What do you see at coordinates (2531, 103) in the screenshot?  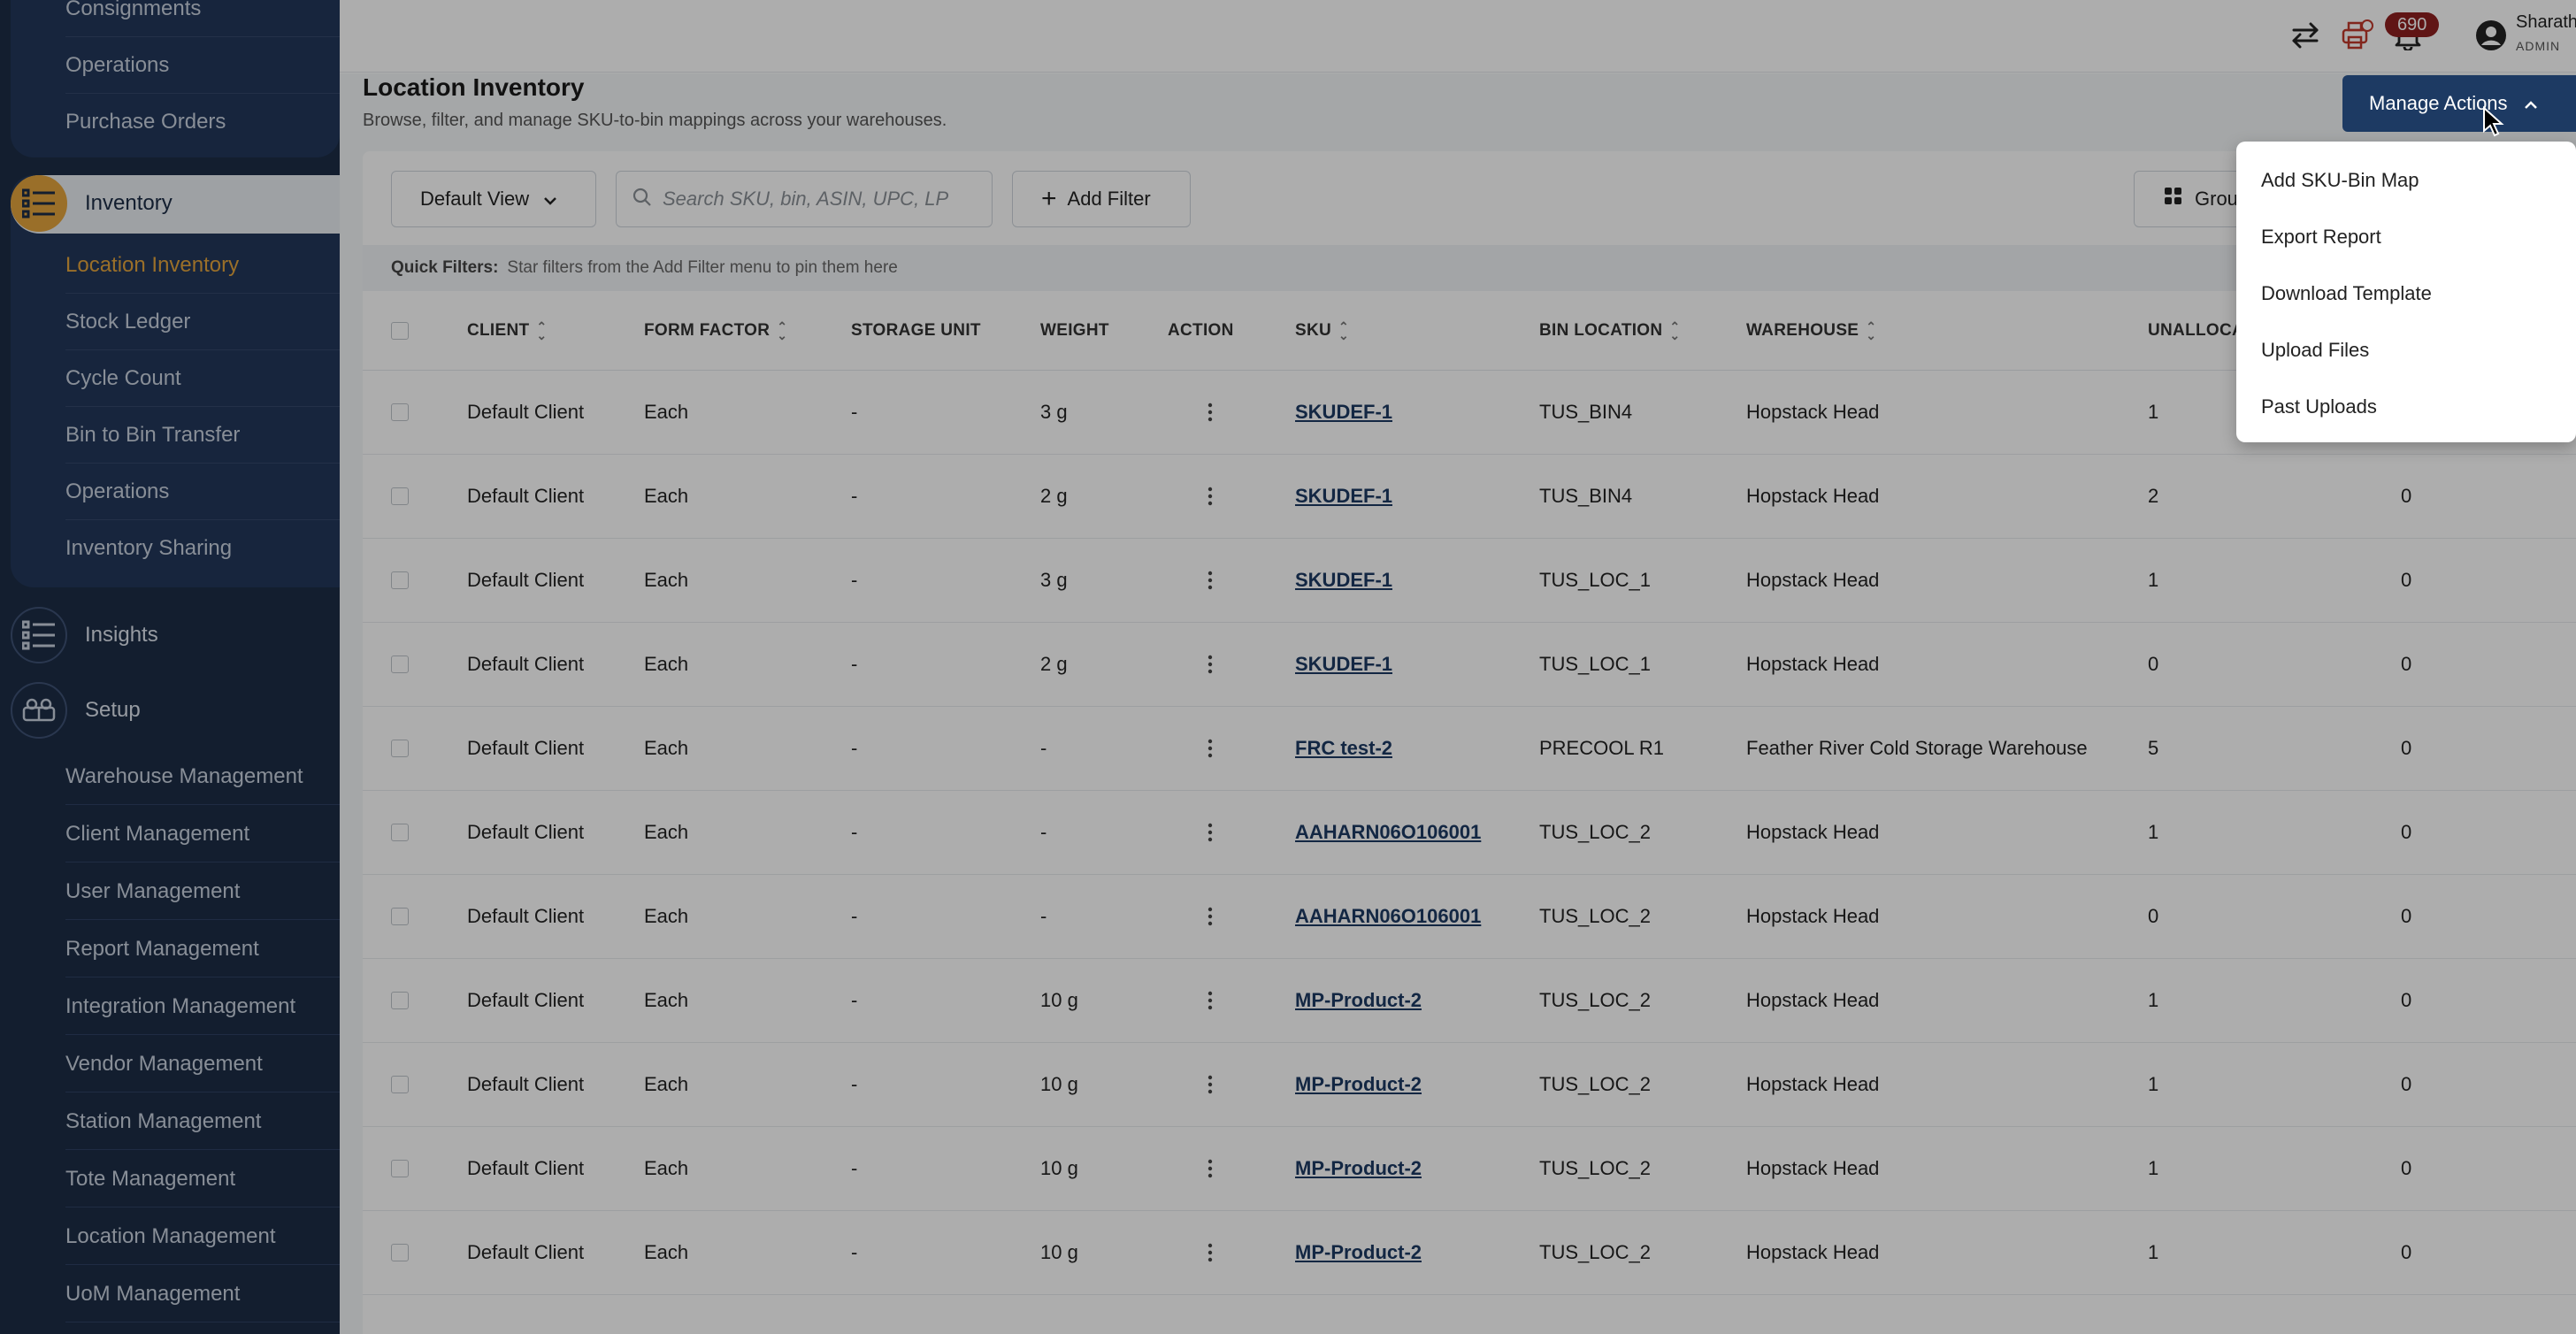 I see `chevron-up-icon` at bounding box center [2531, 103].